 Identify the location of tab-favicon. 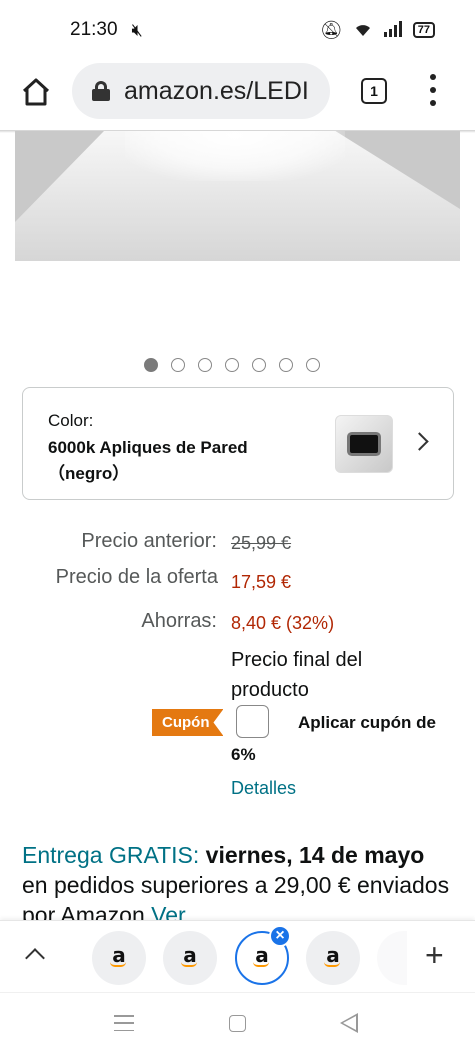
(392, 958).